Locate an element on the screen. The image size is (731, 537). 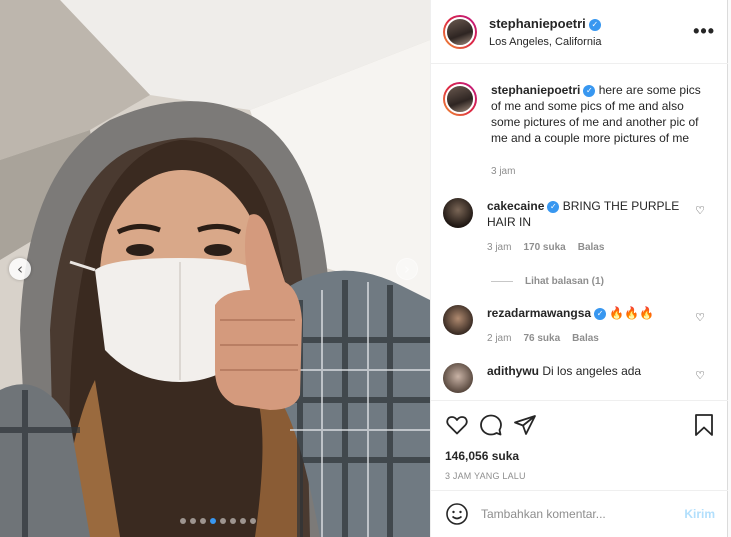
more-options-icon: ••• is located at coordinates (704, 31).